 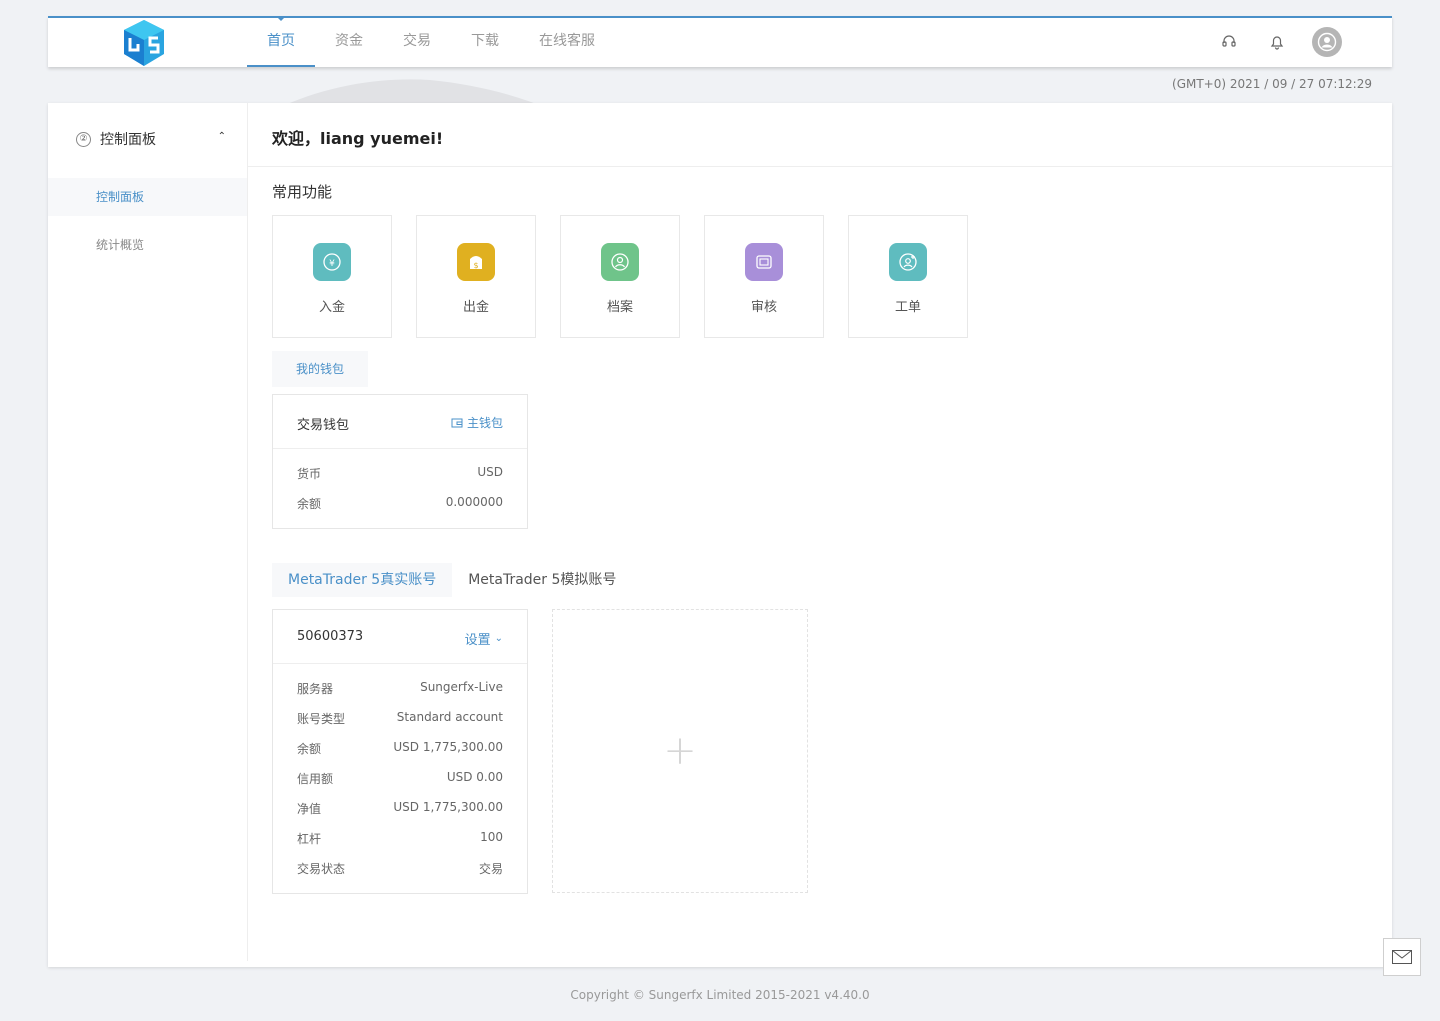 What do you see at coordinates (417, 42) in the screenshot?
I see `nav-trade: 交易` at bounding box center [417, 42].